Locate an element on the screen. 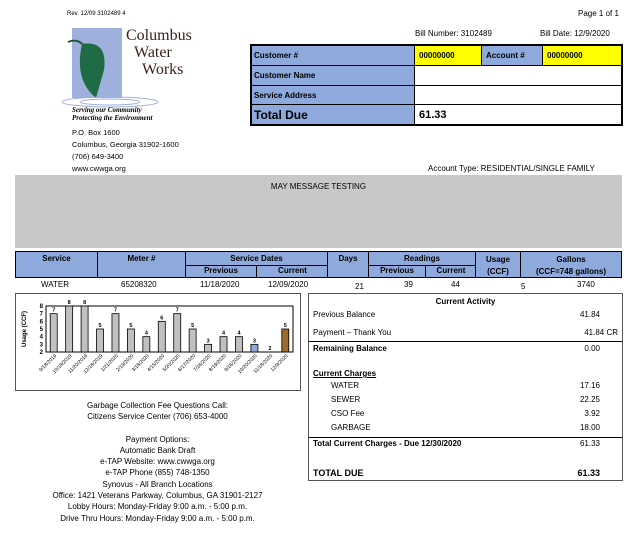 Image resolution: width=639 pixels, height=533 pixels. message-box: MAY MESSAGE TESTING is located at coordinates (318, 211).